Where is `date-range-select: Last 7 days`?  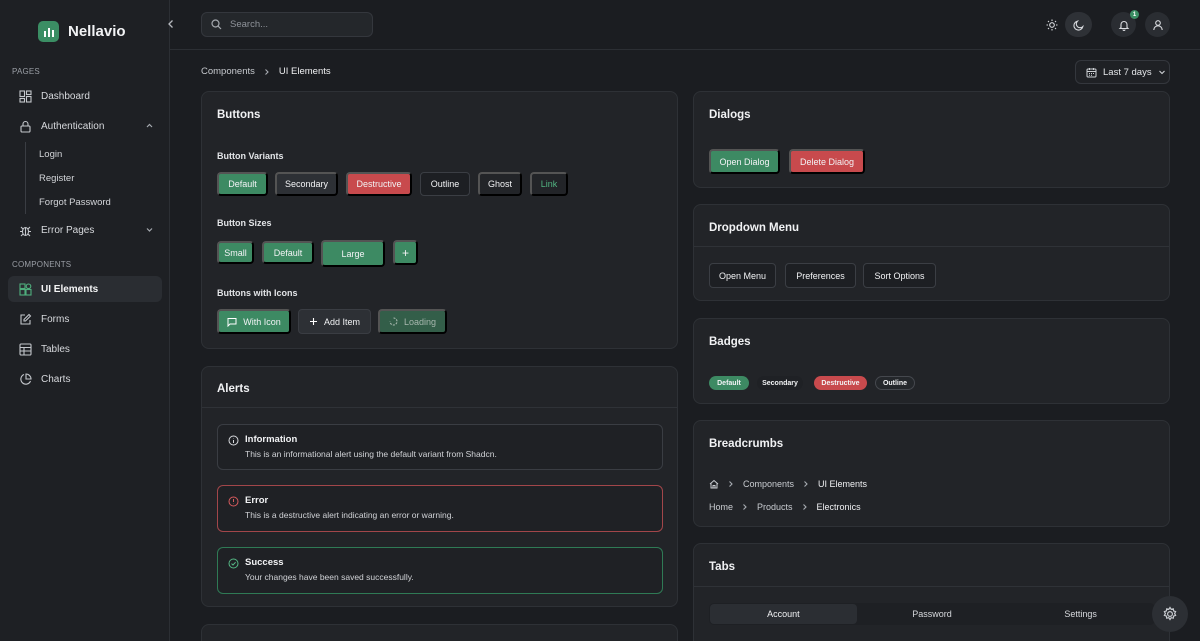
date-range-select: Last 7 days is located at coordinates (1122, 72).